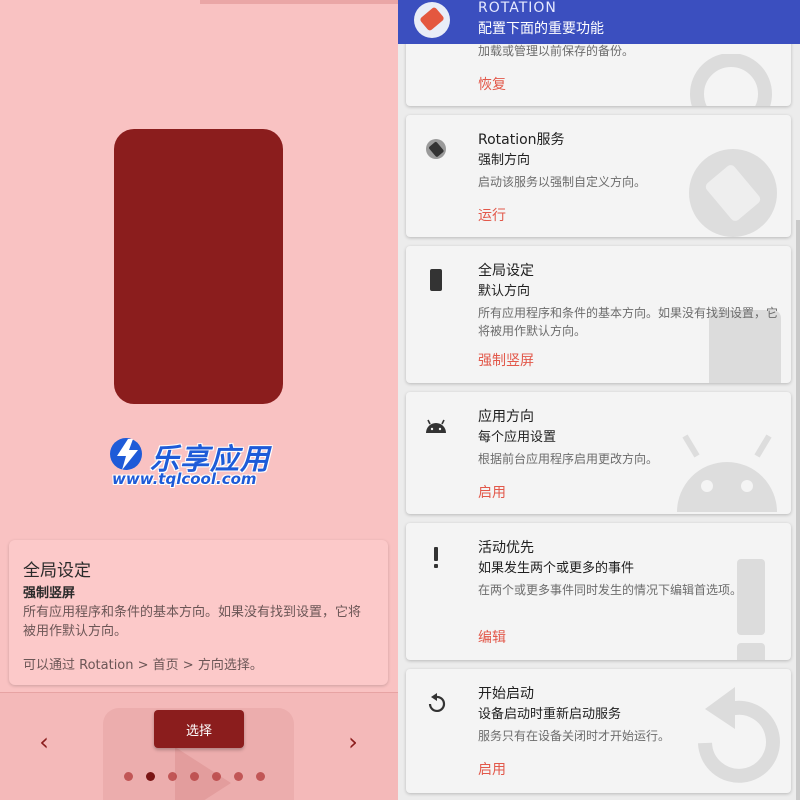  What do you see at coordinates (517, 8) in the screenshot?
I see `app-title: ROTATION` at bounding box center [517, 8].